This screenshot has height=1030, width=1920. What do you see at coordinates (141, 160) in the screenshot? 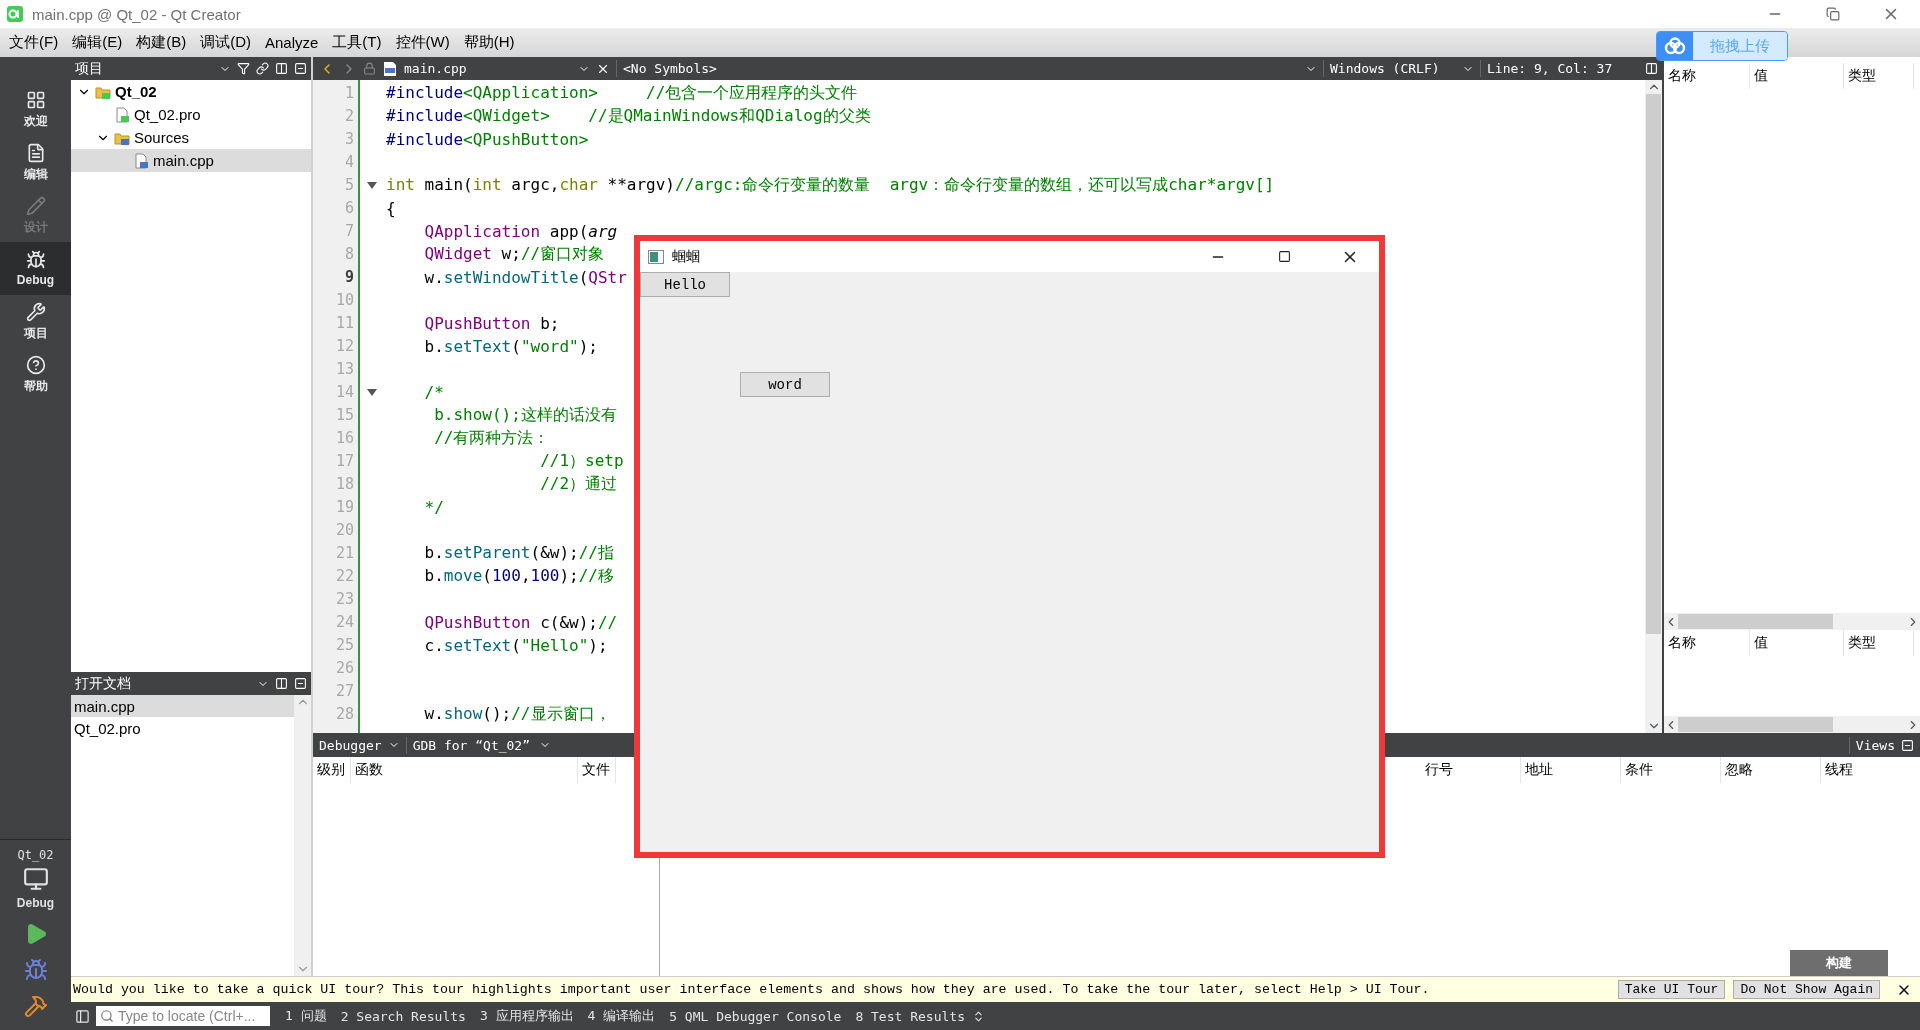
I see `file-icon` at bounding box center [141, 160].